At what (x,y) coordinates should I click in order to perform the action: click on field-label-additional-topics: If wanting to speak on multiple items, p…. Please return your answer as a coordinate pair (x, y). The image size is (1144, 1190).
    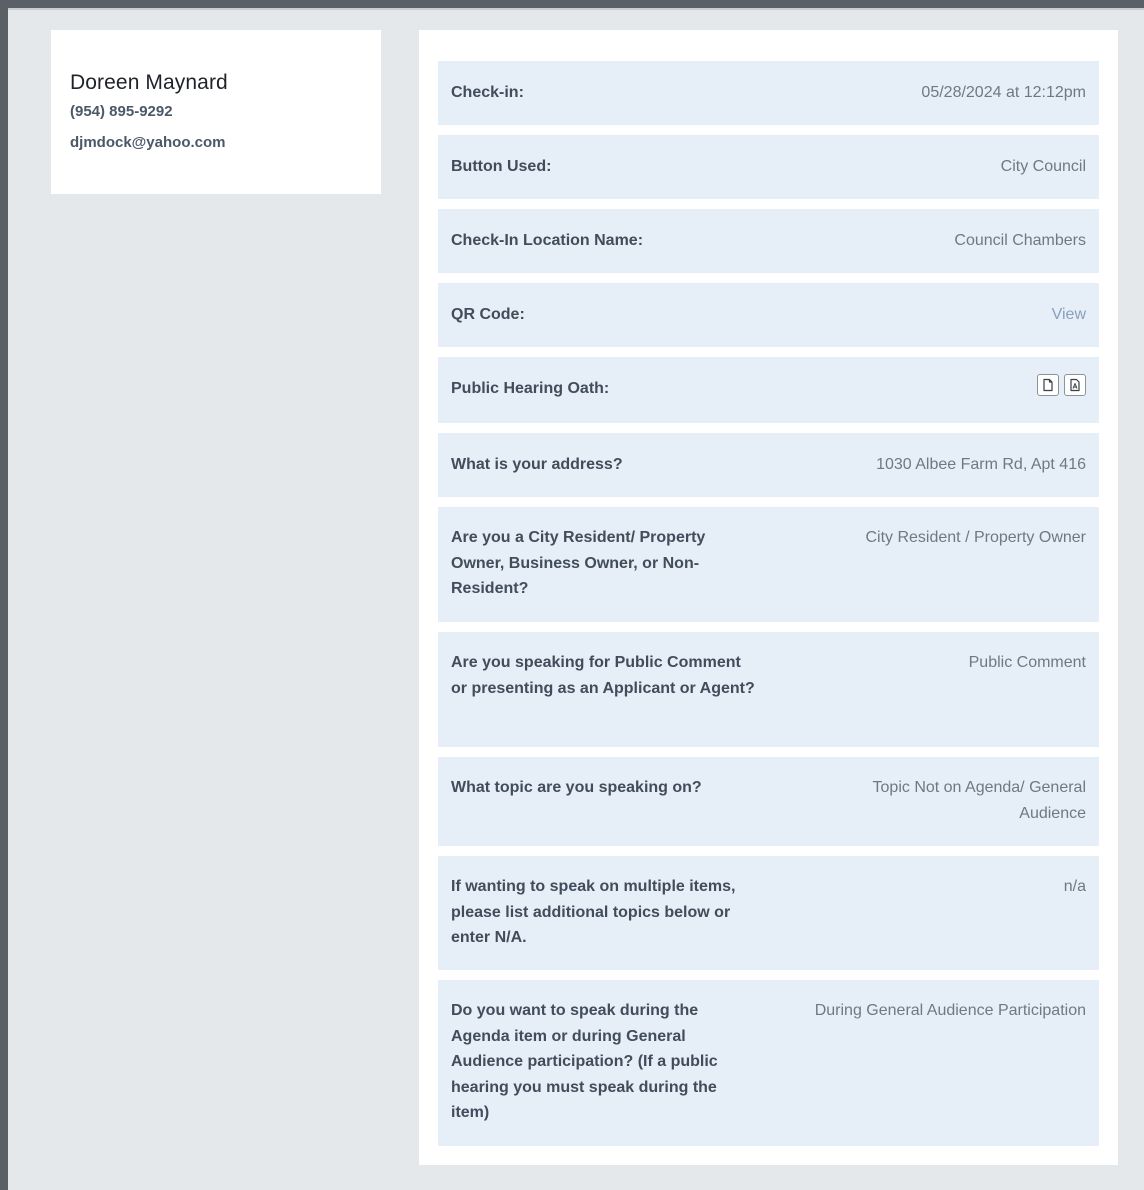
    Looking at the image, I should click on (593, 912).